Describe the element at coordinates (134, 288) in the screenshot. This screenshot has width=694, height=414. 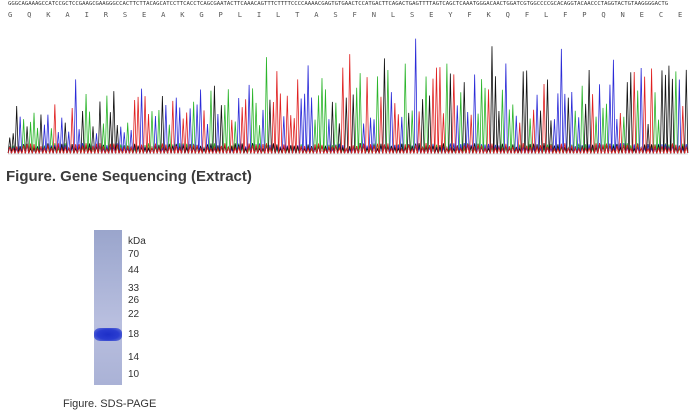
I see `marker-33: 33` at that location.